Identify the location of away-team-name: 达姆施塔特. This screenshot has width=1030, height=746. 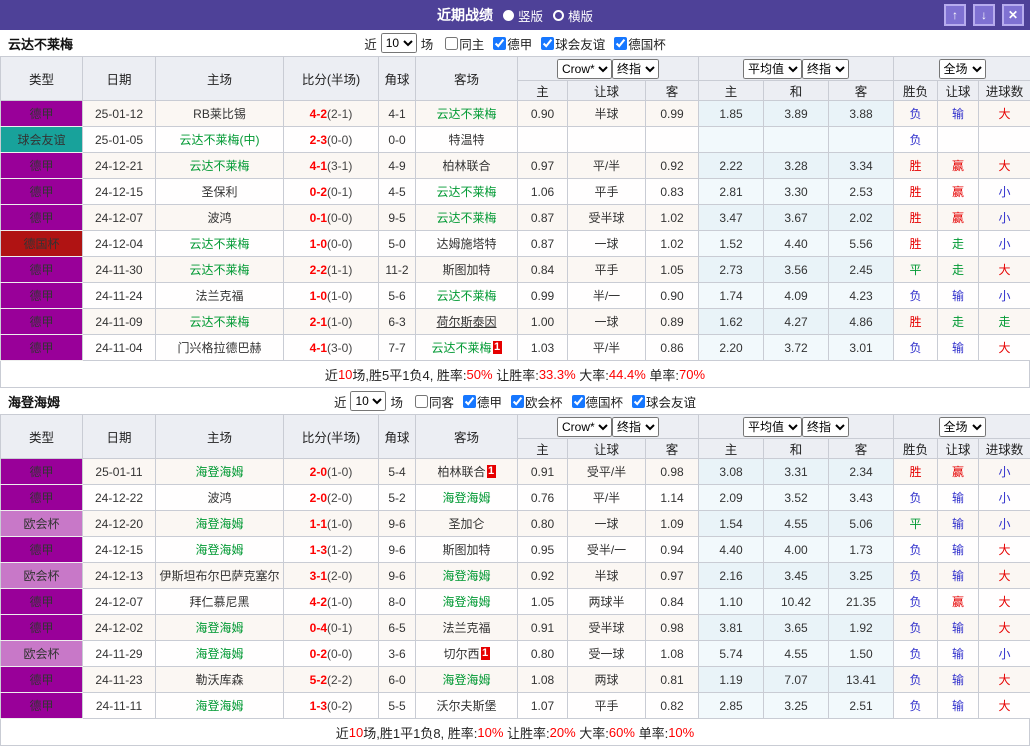
(466, 244).